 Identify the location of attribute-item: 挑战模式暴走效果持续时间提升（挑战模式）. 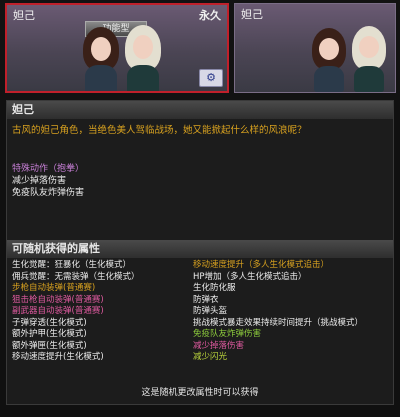
(278, 322).